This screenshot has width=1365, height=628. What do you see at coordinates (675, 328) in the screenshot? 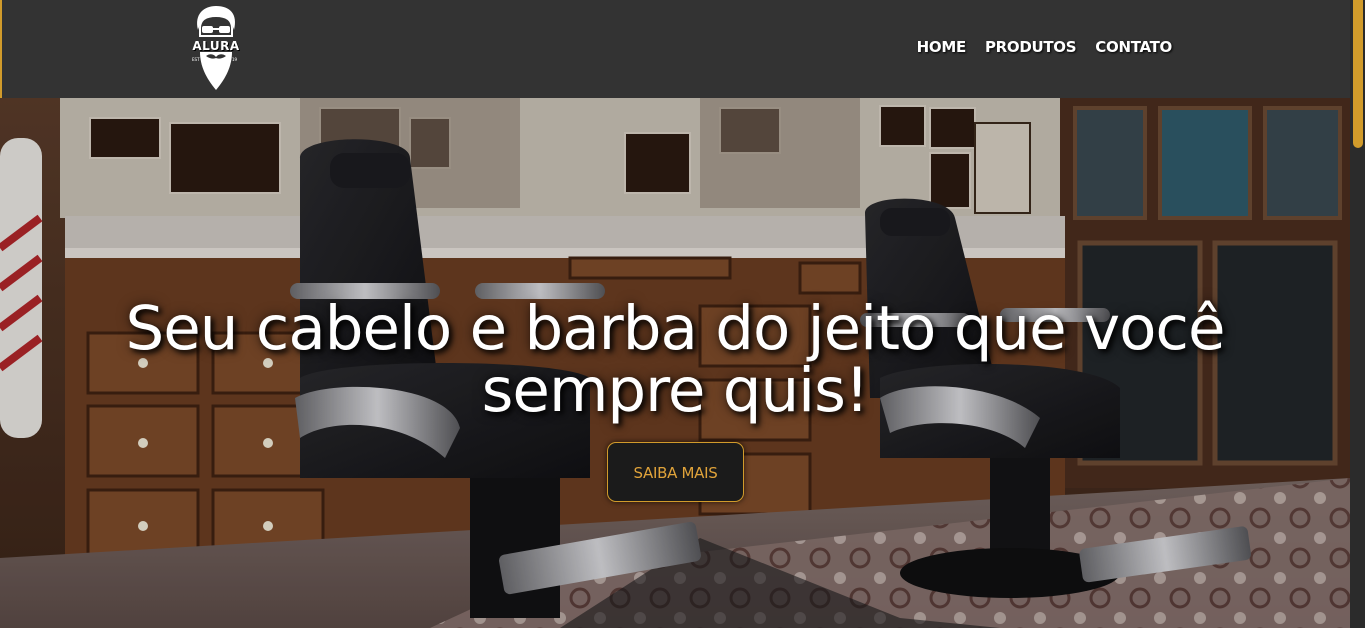
I see `hero-title-line-1: Seu cabelo e barba do jeito que você` at bounding box center [675, 328].